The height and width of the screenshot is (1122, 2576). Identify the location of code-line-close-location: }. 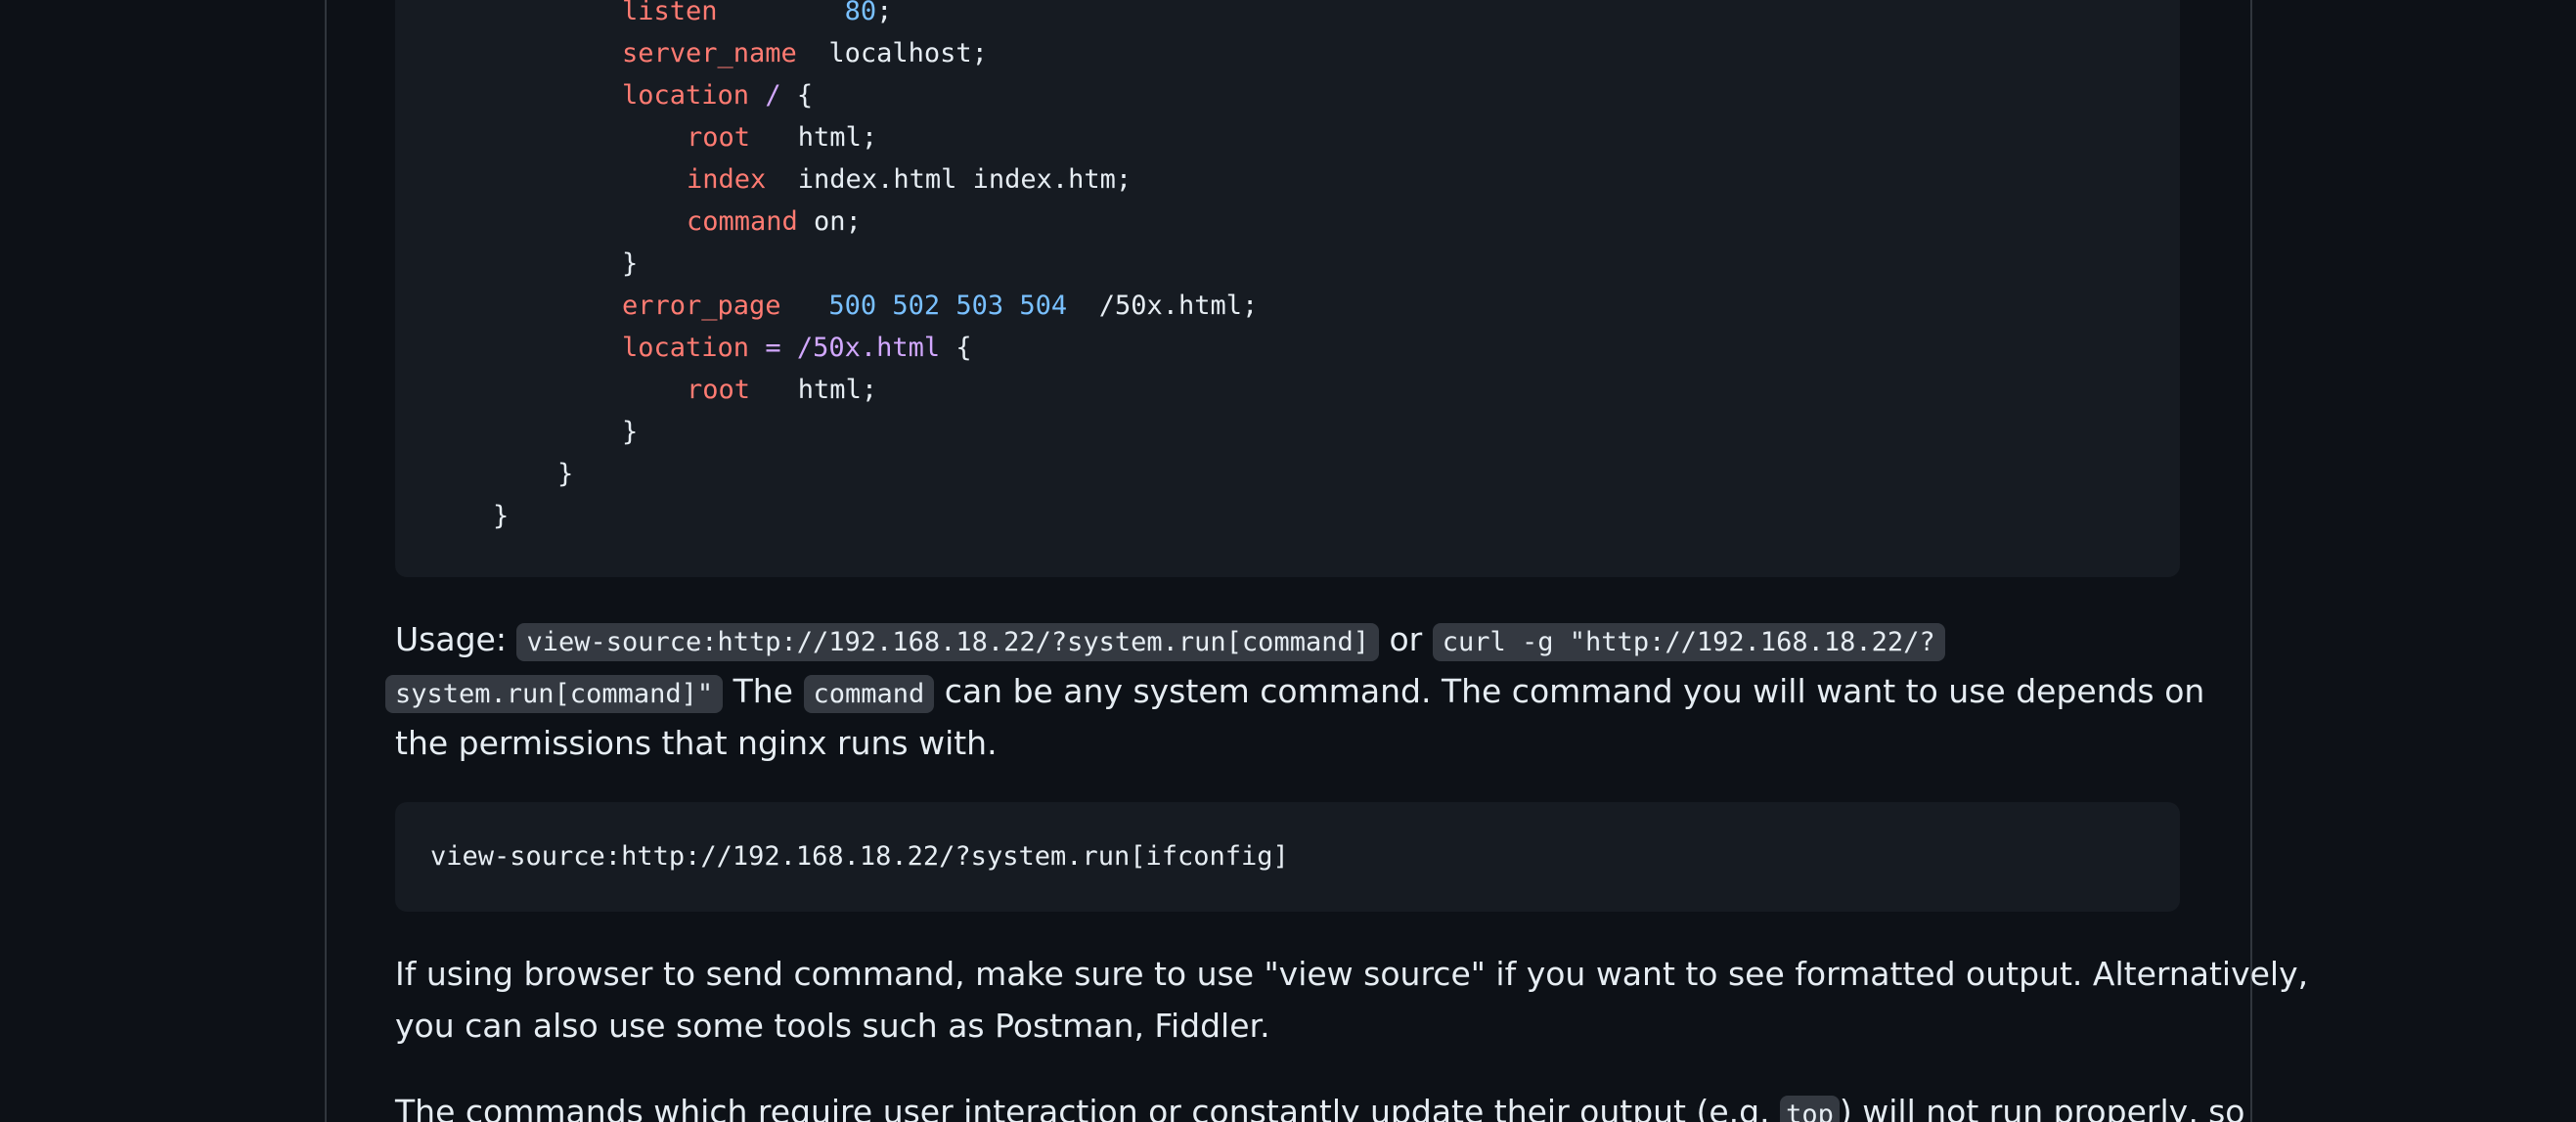
(630, 264).